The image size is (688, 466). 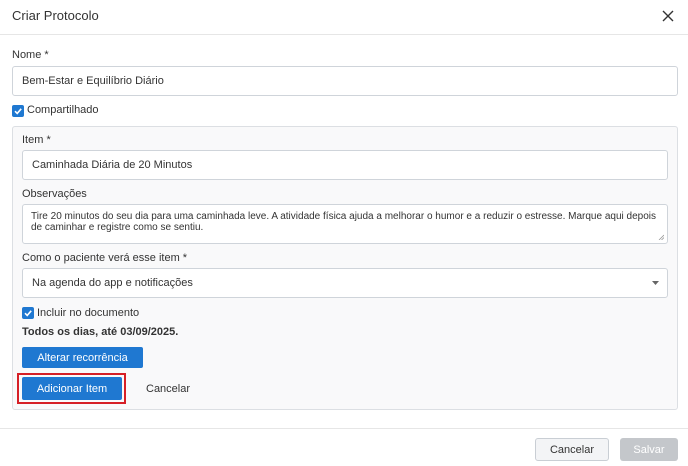 I want to click on chevron-down-icon, so click(x=655, y=283).